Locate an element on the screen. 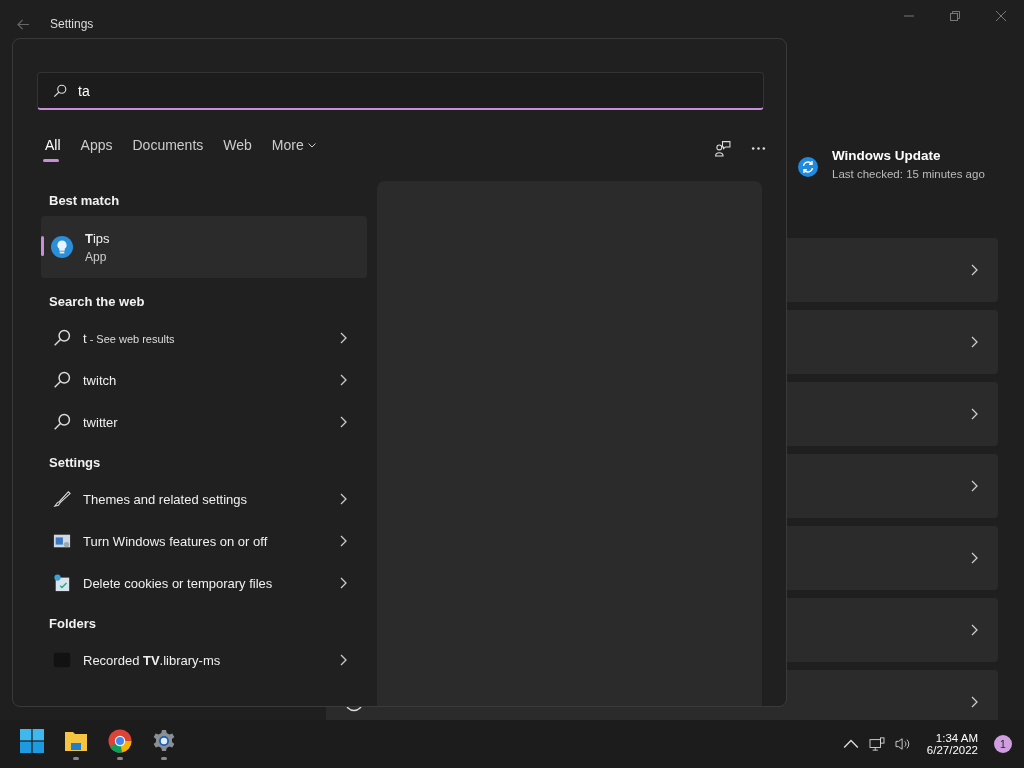  section-heading: Search the web is located at coordinates (97, 302).